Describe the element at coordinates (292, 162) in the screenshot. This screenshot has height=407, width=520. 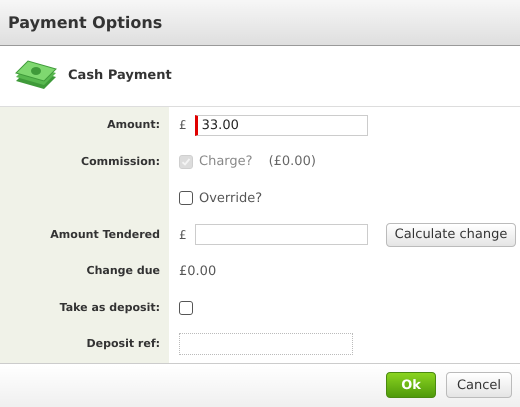
I see `commission-amount: (£0.00)` at that location.